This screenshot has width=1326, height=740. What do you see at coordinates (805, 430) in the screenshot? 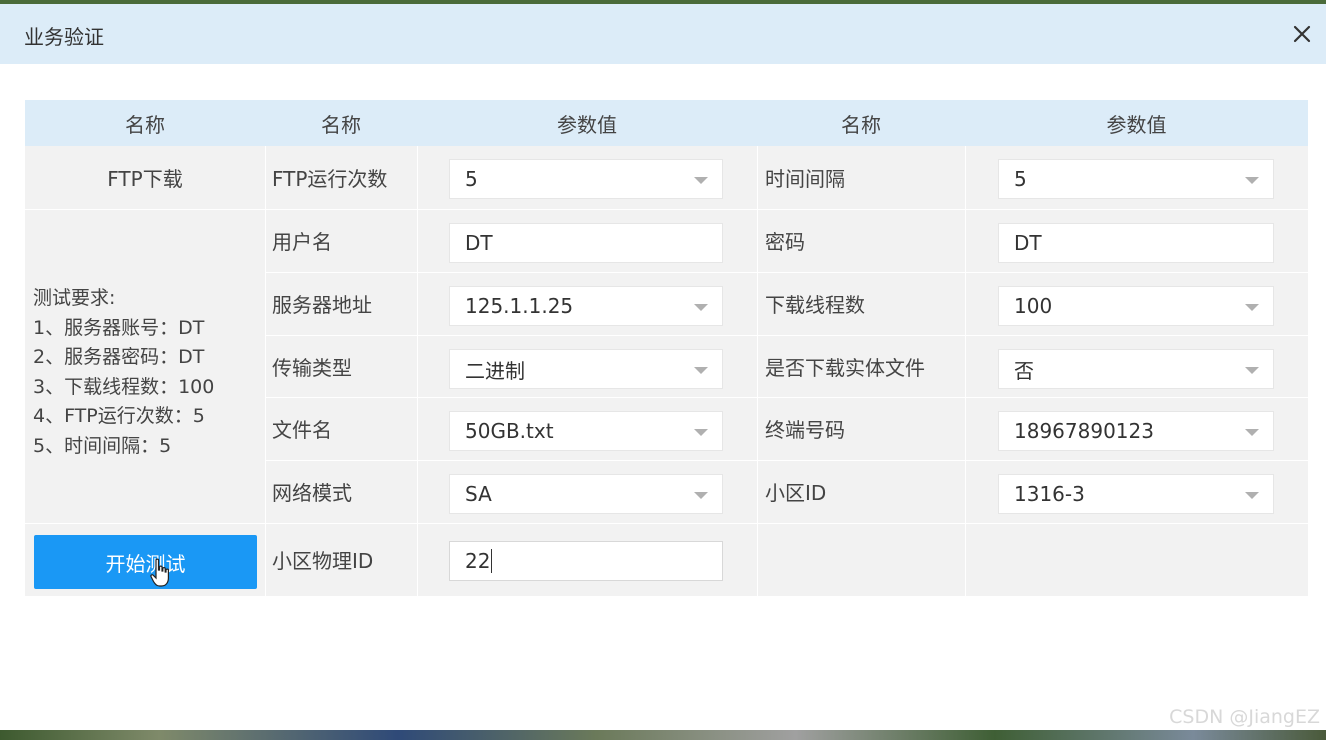
I see `label-terminal-number: 终端号码` at bounding box center [805, 430].